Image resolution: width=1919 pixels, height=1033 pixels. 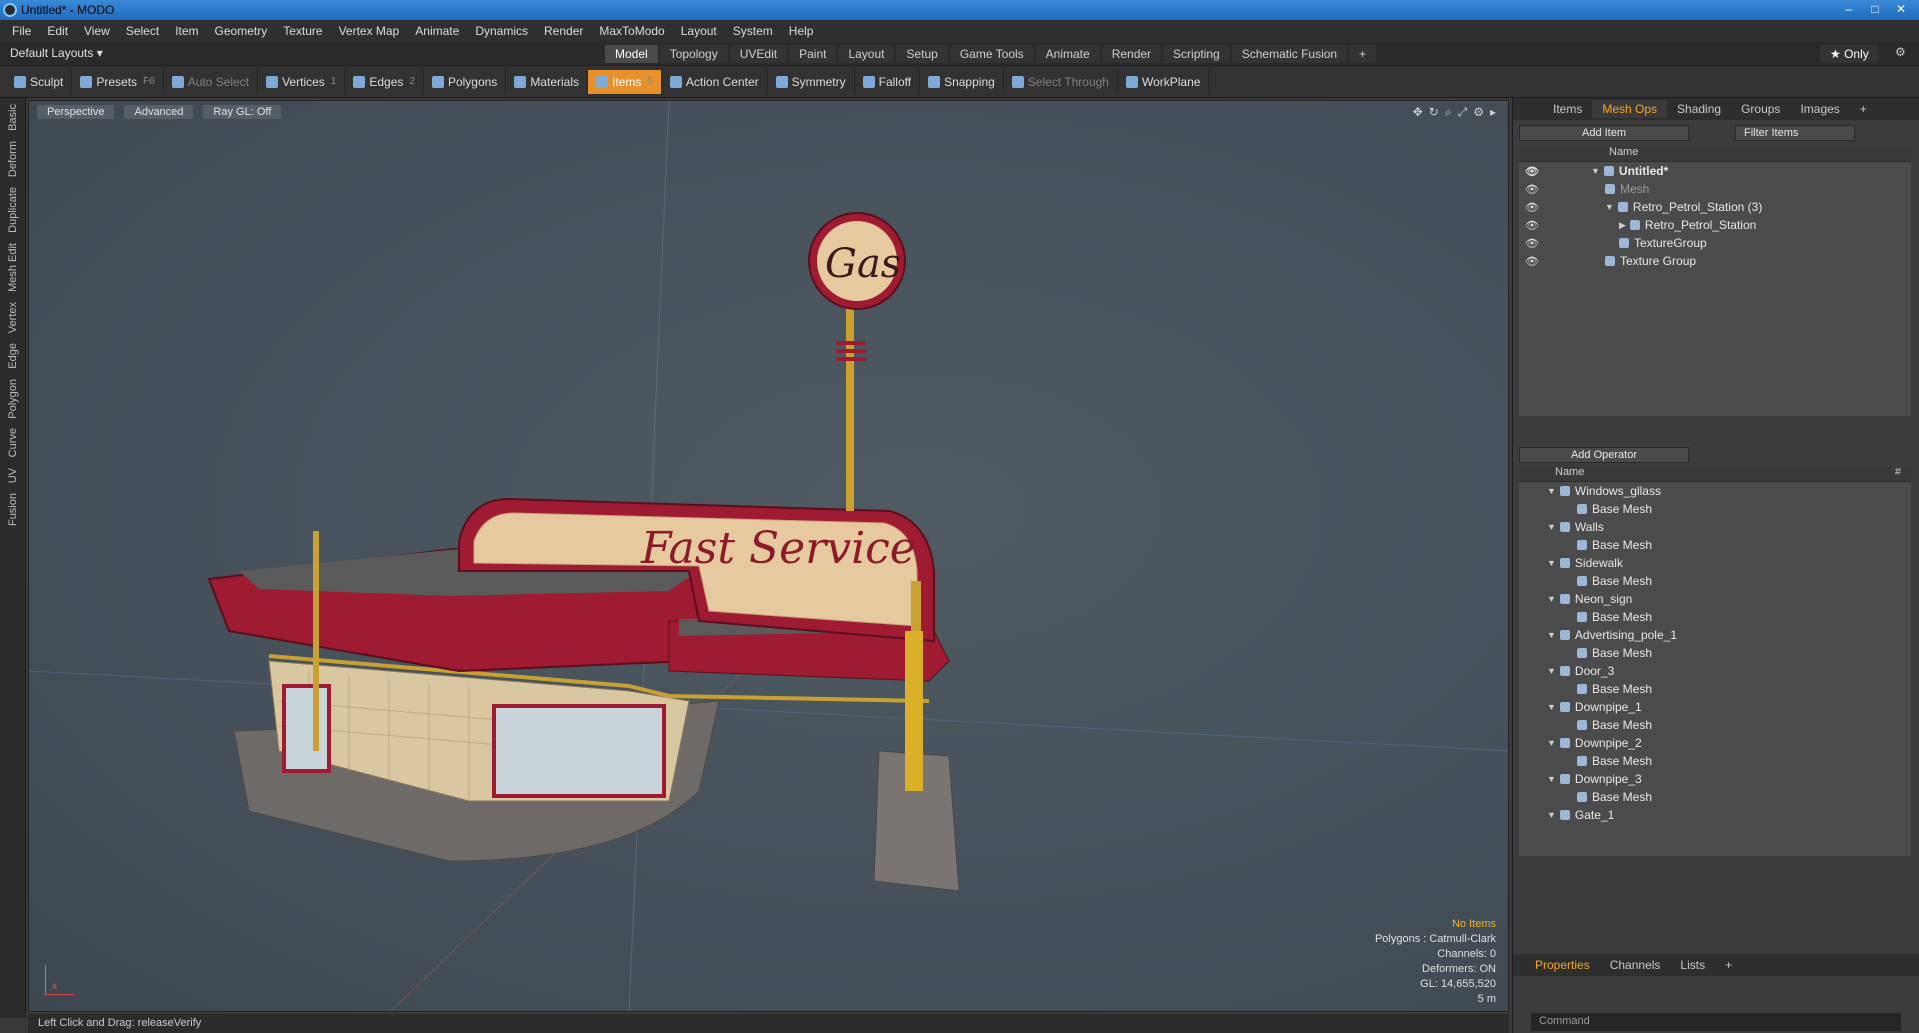 What do you see at coordinates (1562, 965) in the screenshot?
I see `bottom-tab-properties: Properties` at bounding box center [1562, 965].